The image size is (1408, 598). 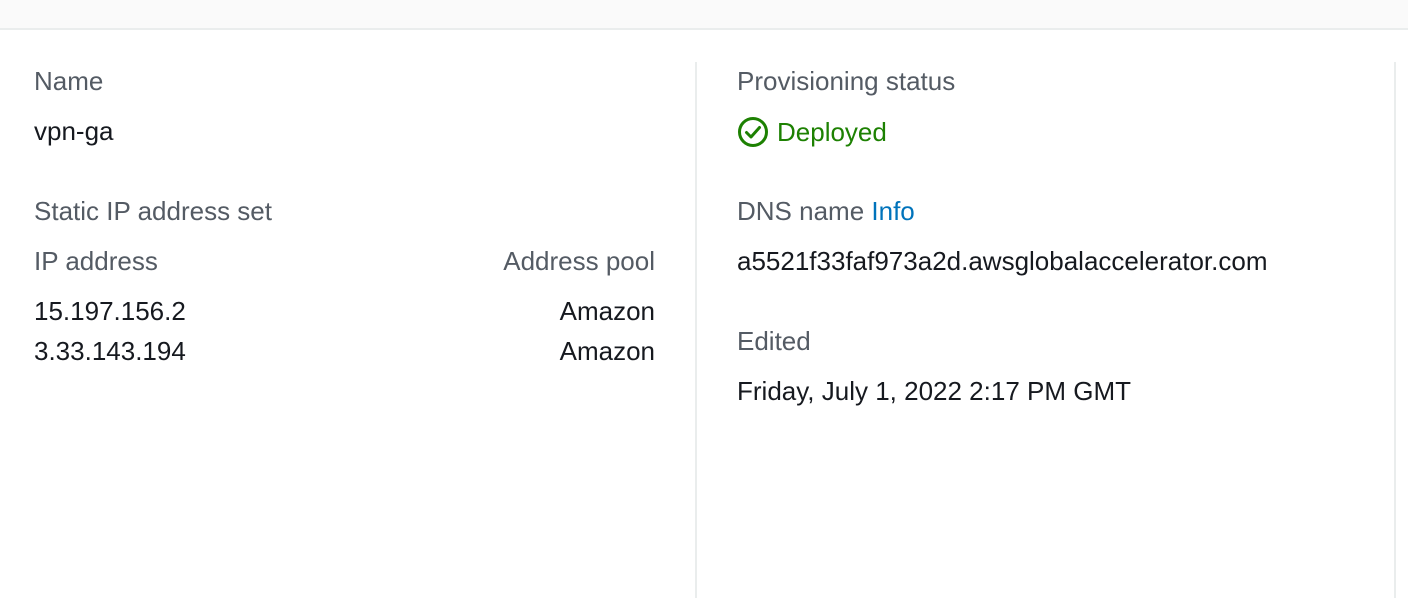 I want to click on provisioning-status-value: Deployed, so click(x=832, y=132).